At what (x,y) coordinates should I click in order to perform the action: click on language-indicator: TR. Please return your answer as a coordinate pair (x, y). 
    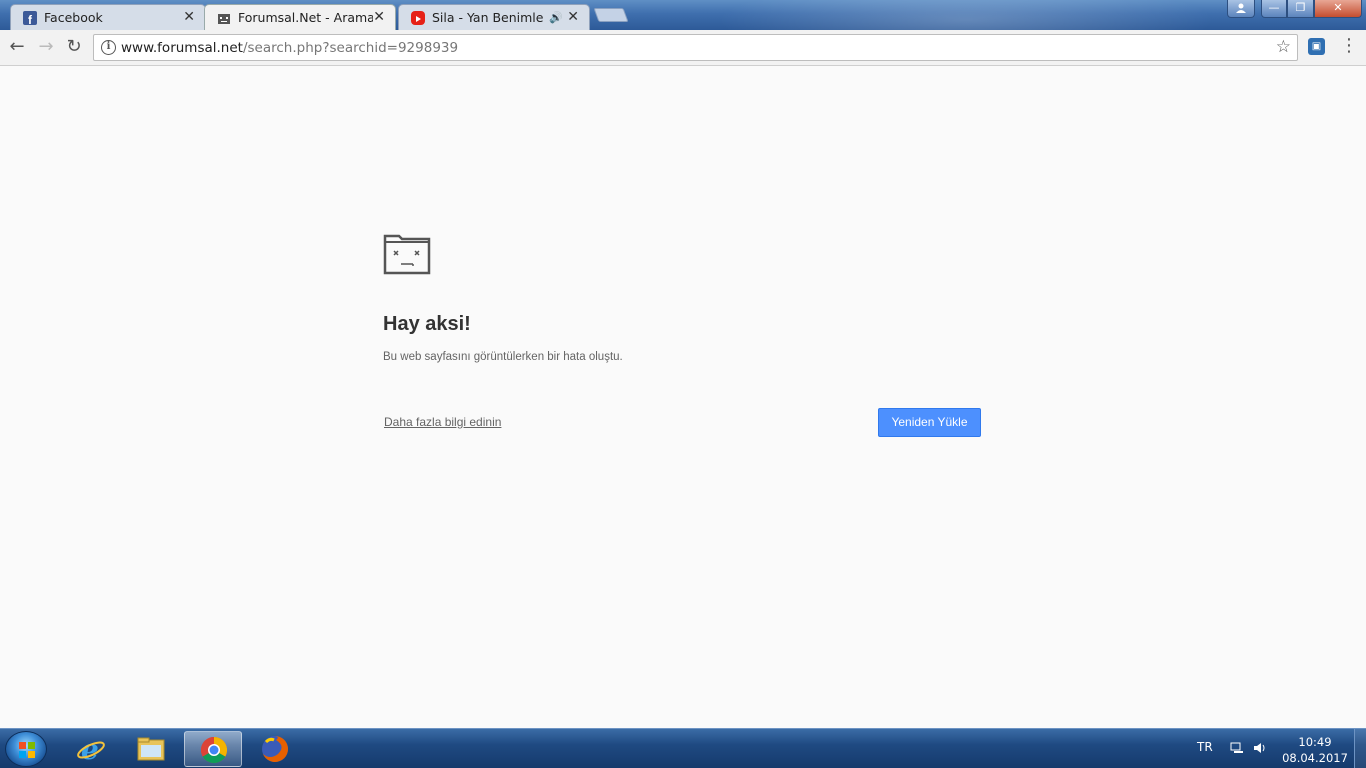
    Looking at the image, I should click on (1205, 747).